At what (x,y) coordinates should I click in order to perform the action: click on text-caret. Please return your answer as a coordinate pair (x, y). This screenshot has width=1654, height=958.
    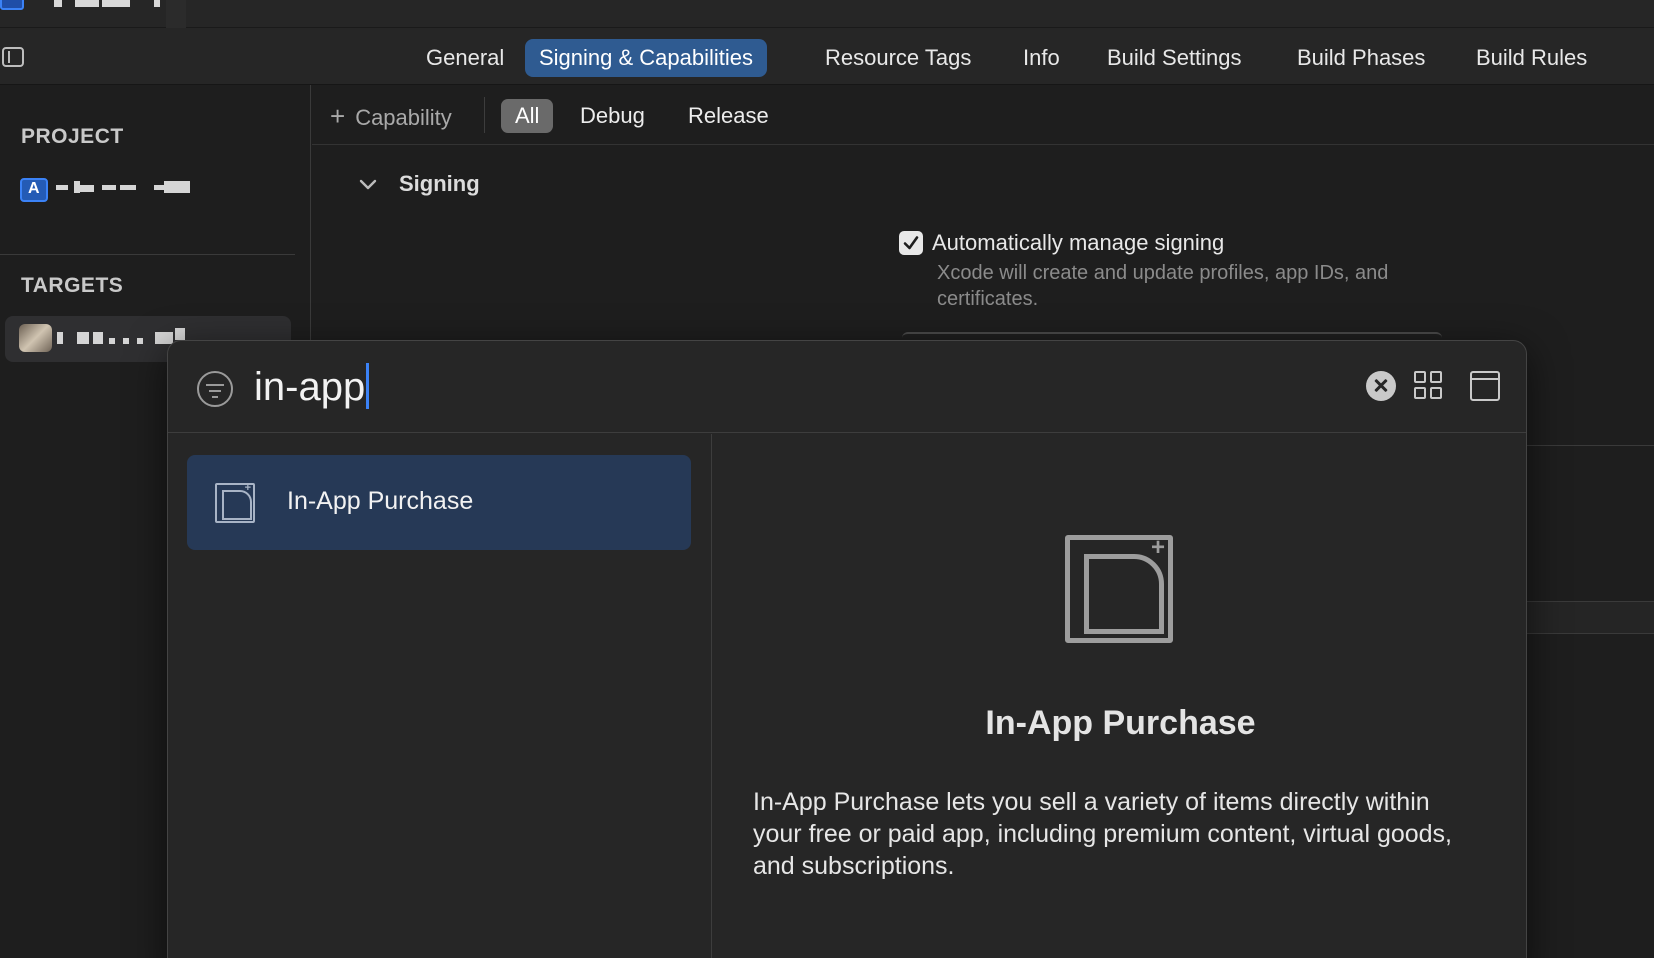
    Looking at the image, I should click on (367, 386).